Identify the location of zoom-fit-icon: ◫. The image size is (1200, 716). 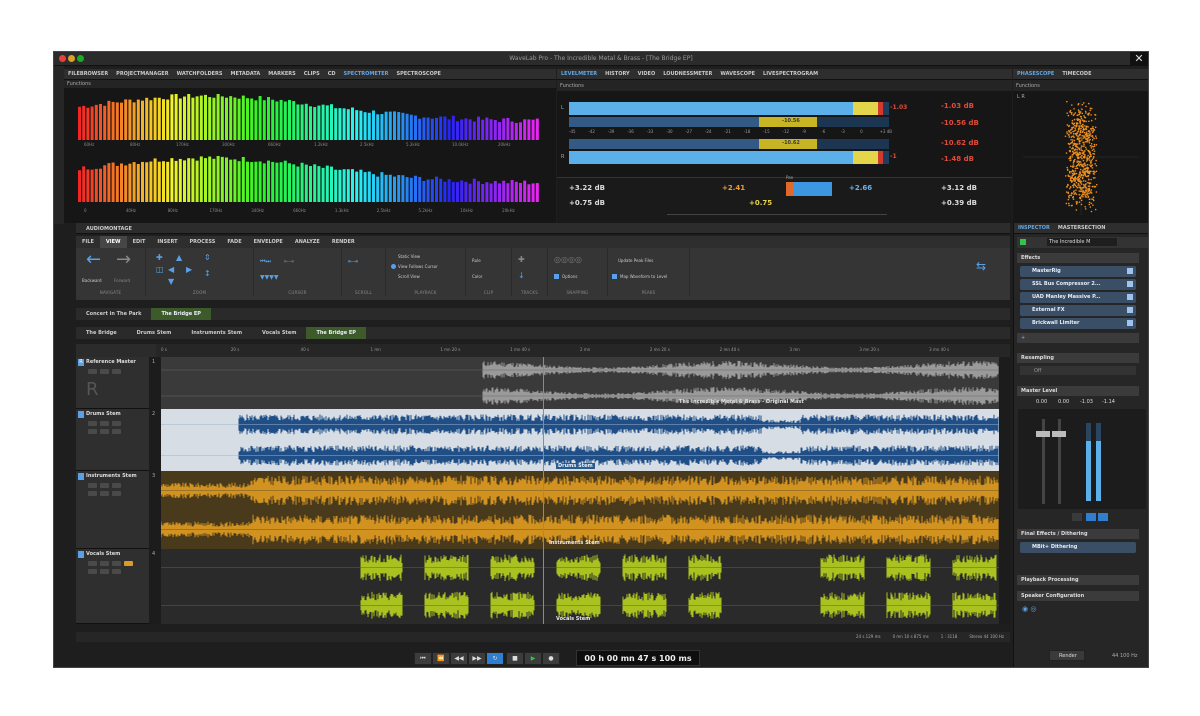
(160, 270).